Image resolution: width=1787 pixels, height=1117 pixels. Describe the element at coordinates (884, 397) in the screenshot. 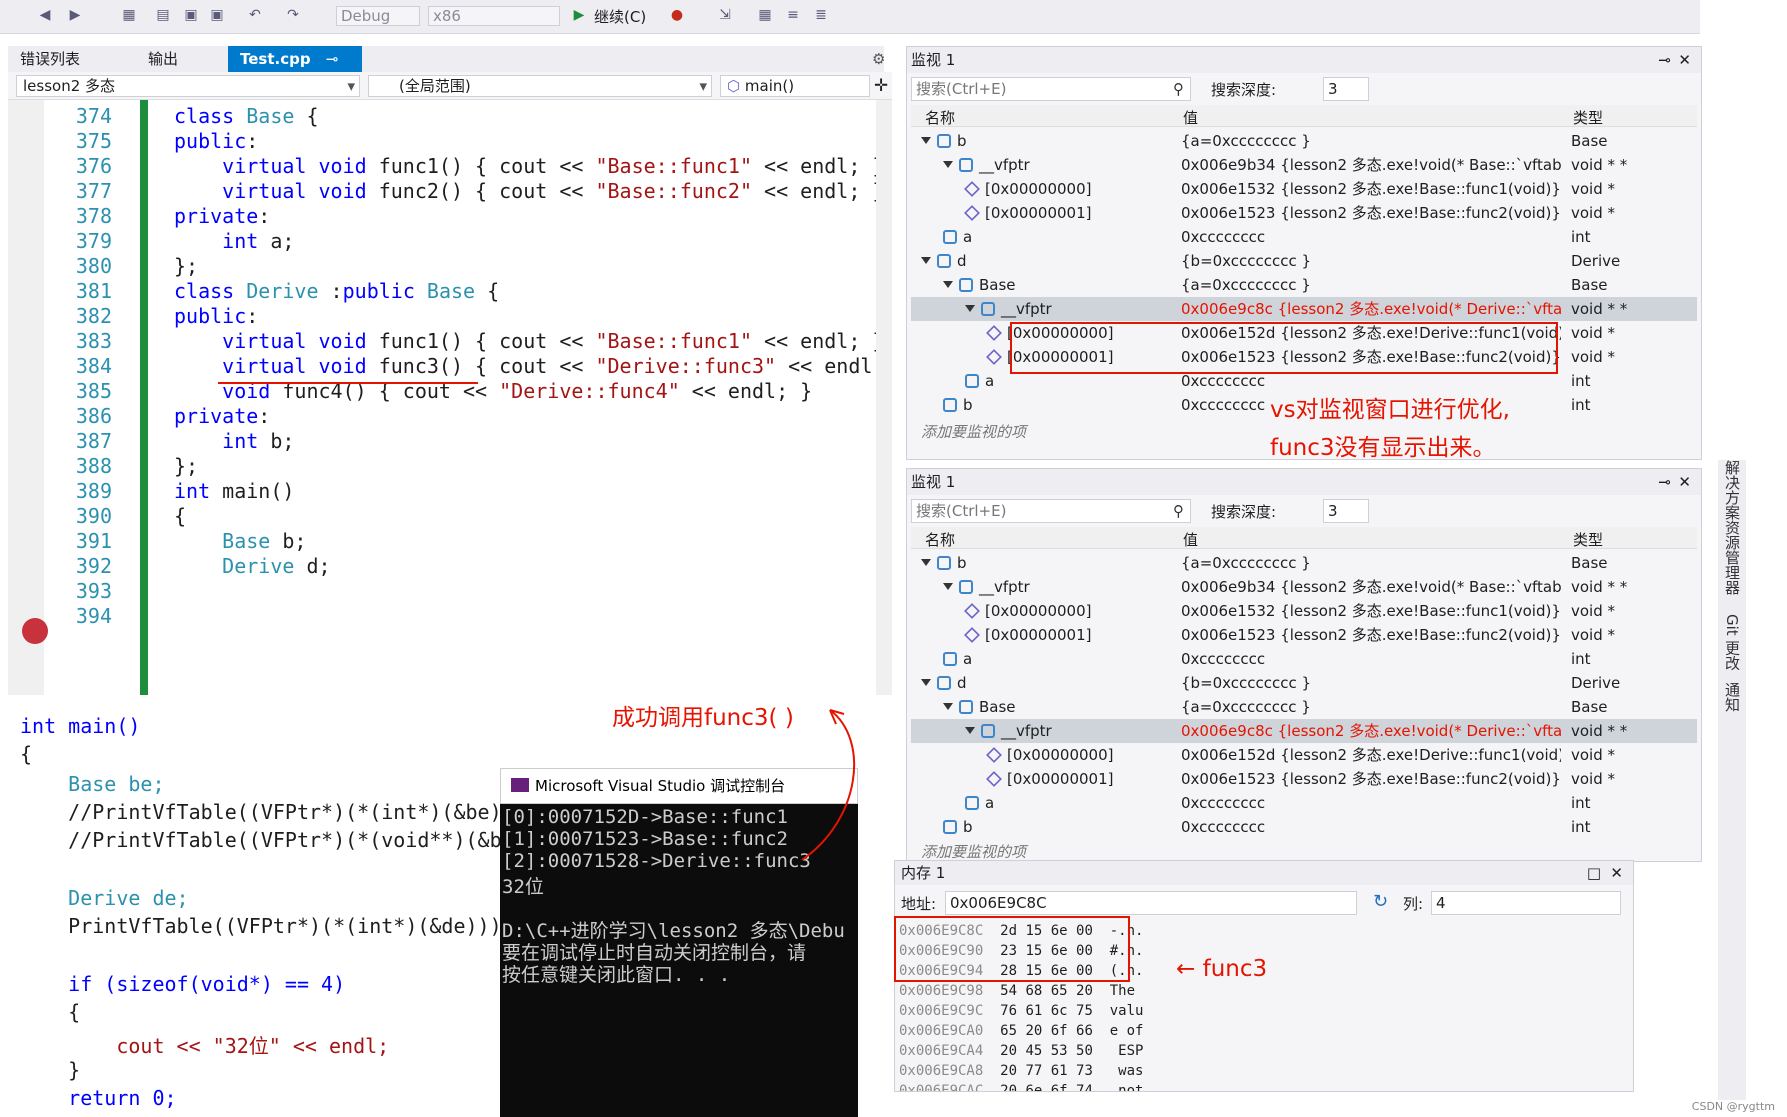

I see `editor-scrollbar` at that location.